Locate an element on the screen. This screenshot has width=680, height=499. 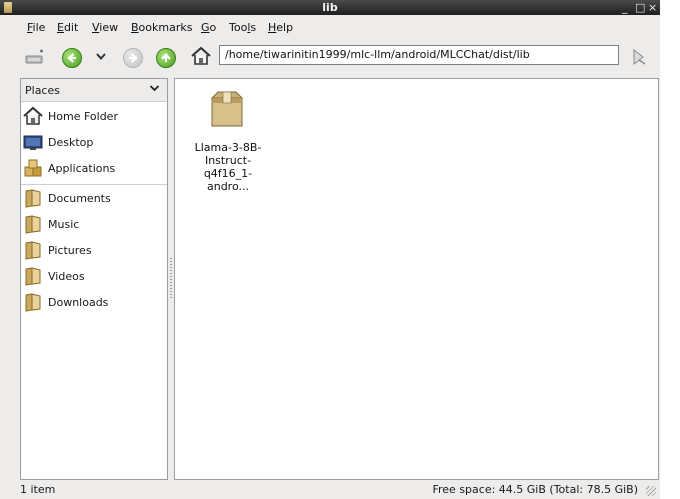
maximize-button: □ is located at coordinates (640, 7).